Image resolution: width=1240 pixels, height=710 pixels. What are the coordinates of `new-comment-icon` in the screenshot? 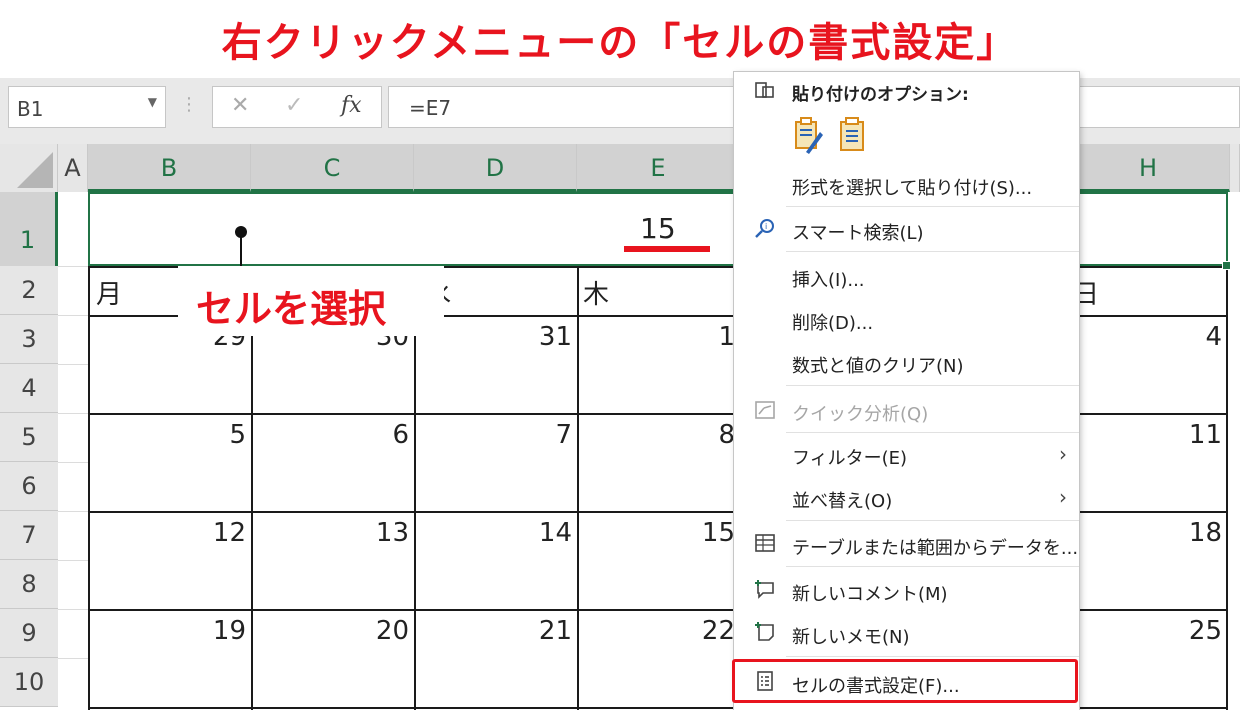 It's located at (765, 591).